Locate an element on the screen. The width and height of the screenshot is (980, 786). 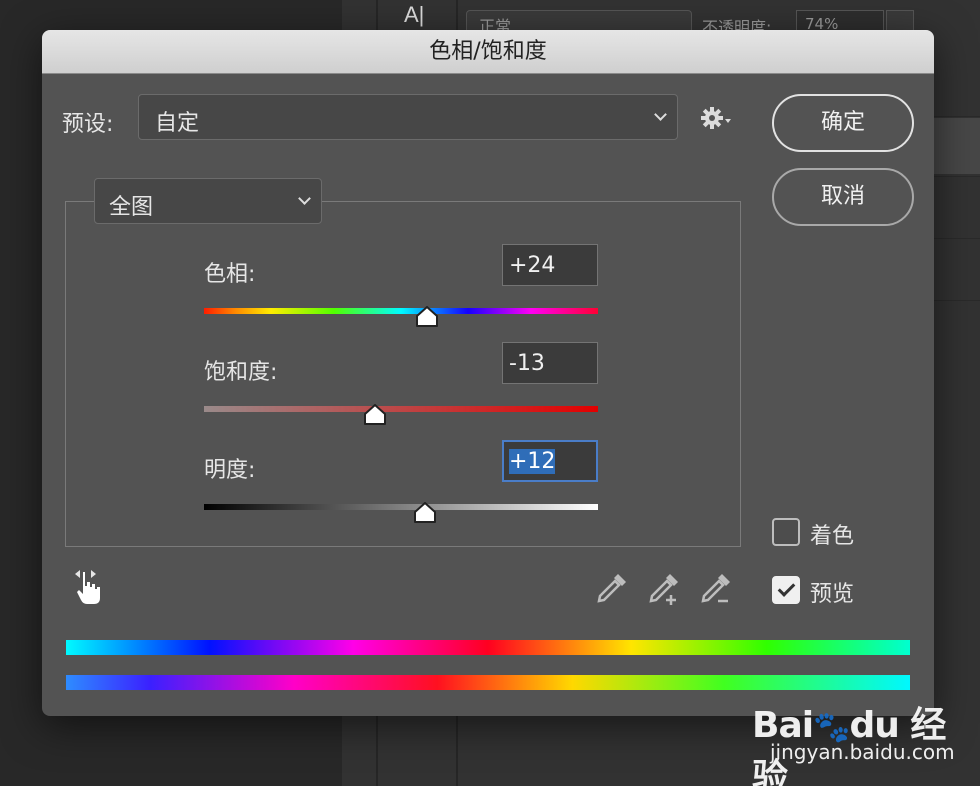
layer-row is located at coordinates (957, 146).